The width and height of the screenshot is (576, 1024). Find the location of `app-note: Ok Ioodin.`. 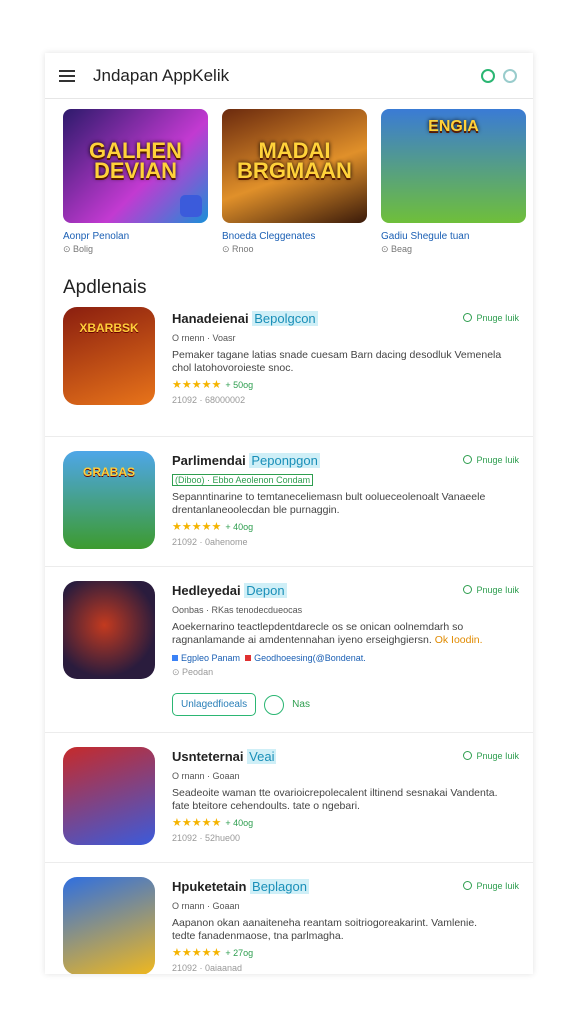

app-note: Ok Ioodin. is located at coordinates (458, 640).